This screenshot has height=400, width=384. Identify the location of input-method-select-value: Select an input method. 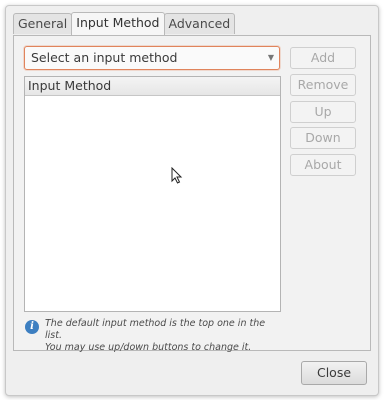
(104, 57).